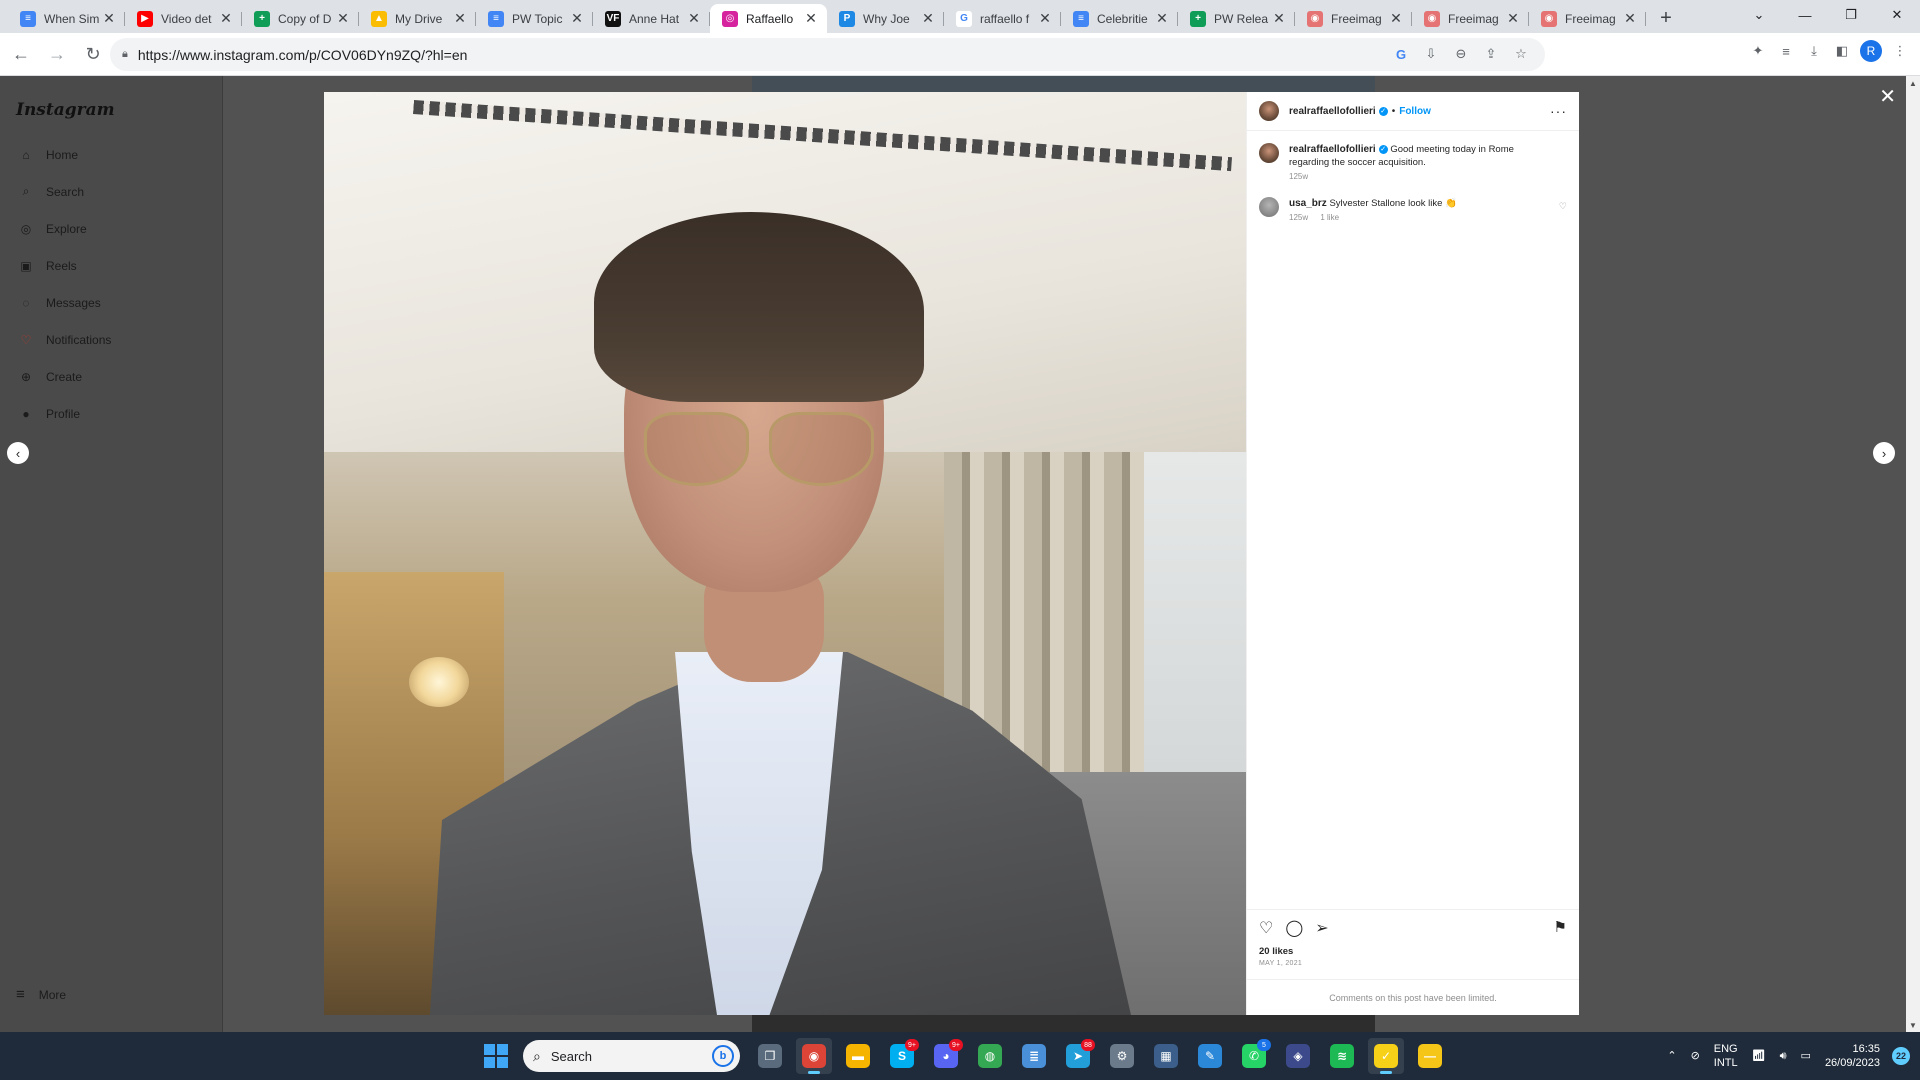 The image size is (1920, 1080). What do you see at coordinates (1806, 1056) in the screenshot?
I see `battery-icon: ▭` at bounding box center [1806, 1056].